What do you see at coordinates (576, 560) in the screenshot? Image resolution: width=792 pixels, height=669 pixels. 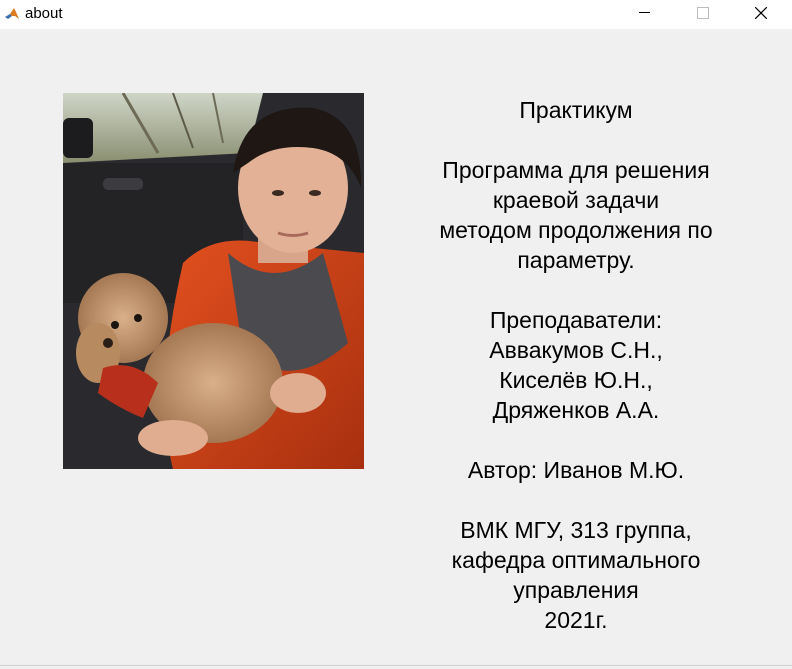 I see `info-affiliation: кафедра оптимального` at bounding box center [576, 560].